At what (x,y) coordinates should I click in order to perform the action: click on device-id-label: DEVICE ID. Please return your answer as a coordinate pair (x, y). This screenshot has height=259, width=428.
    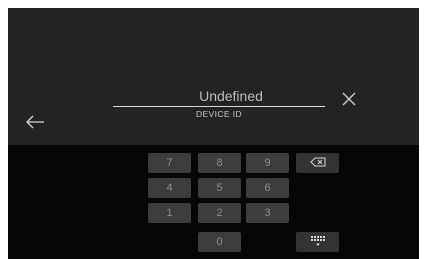
    Looking at the image, I should click on (219, 114).